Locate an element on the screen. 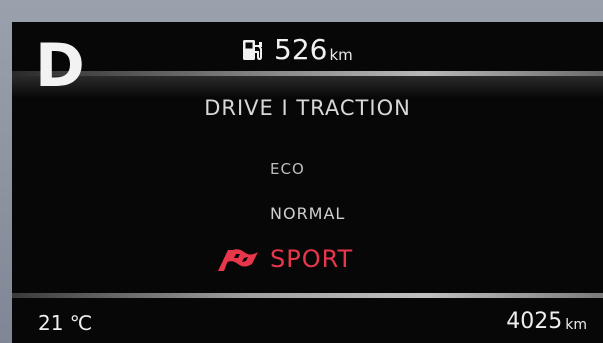 The width and height of the screenshot is (603, 343). footer-divider is located at coordinates (307, 295).